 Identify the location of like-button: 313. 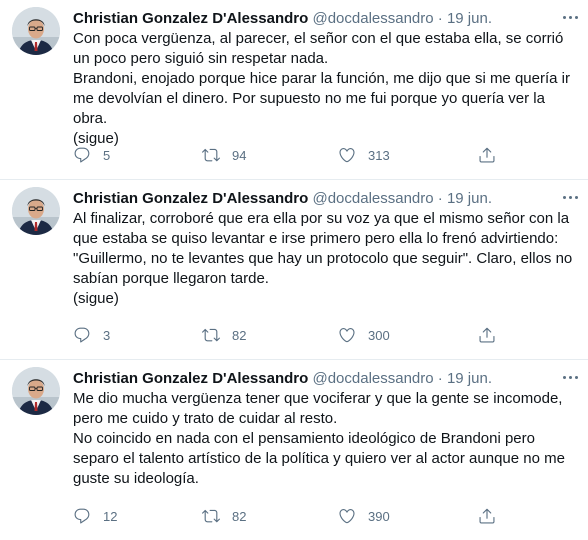
(364, 155).